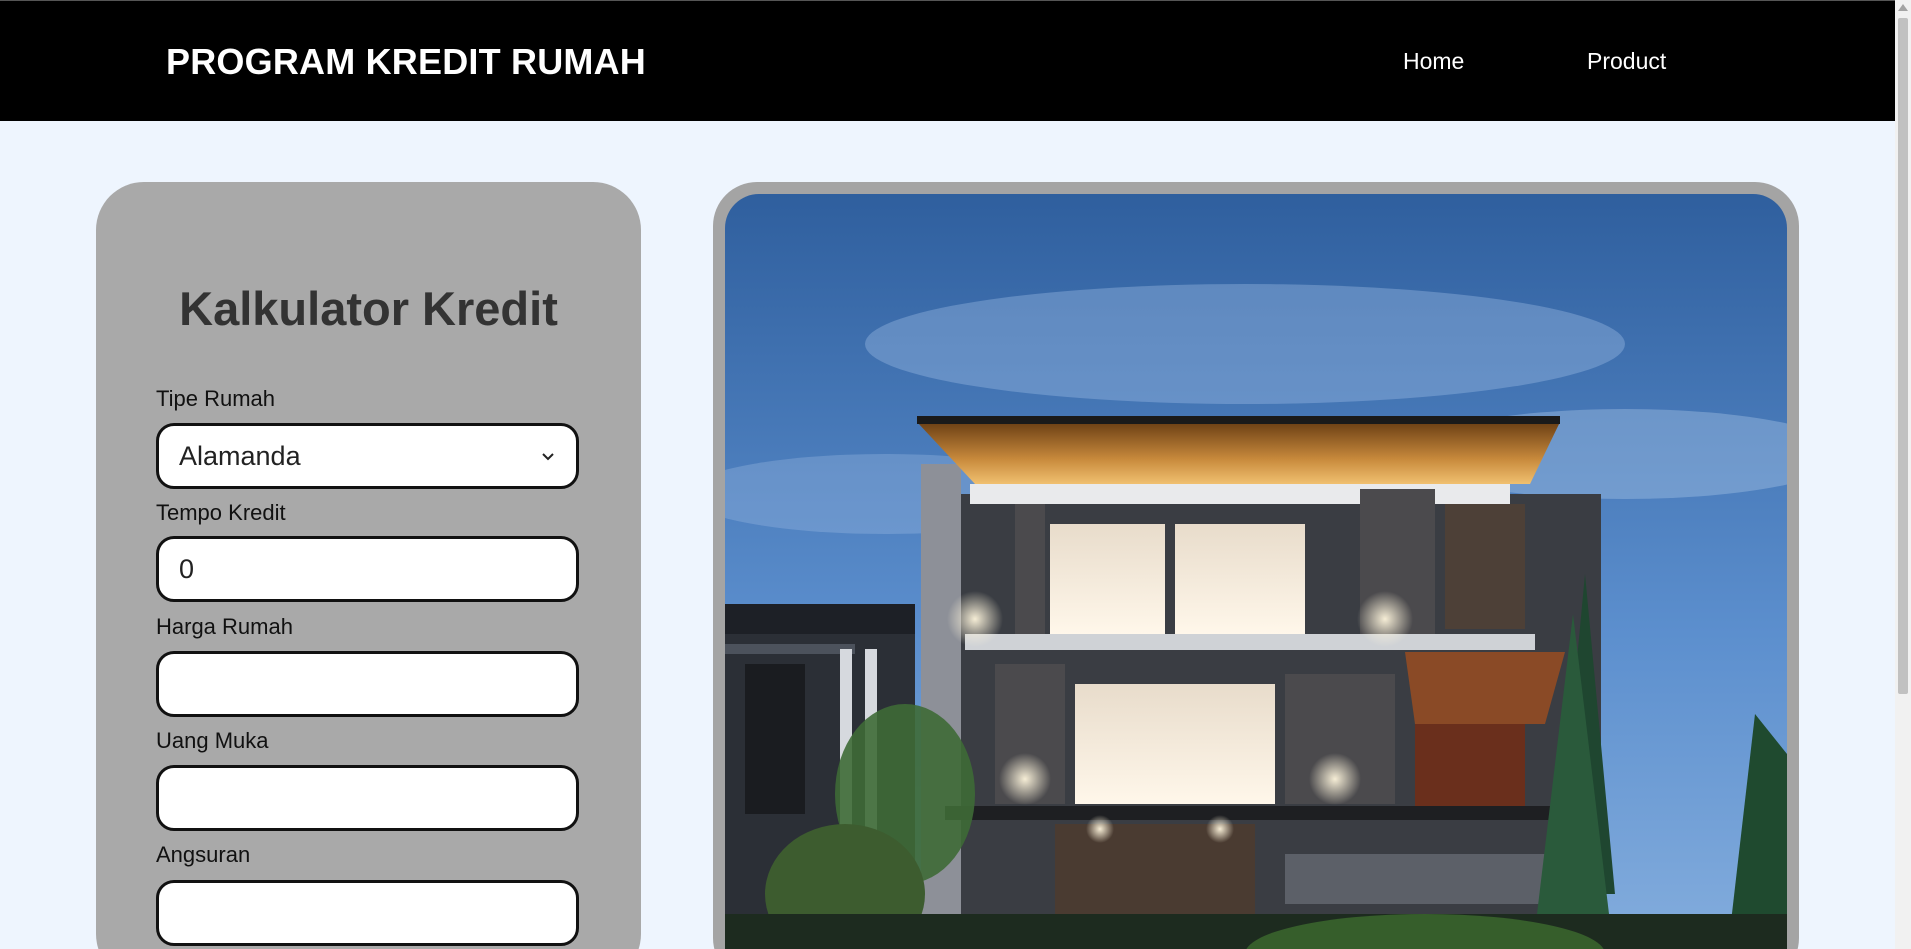 The width and height of the screenshot is (1911, 949). I want to click on tipe-rumah-label: Tipe Rumah, so click(216, 398).